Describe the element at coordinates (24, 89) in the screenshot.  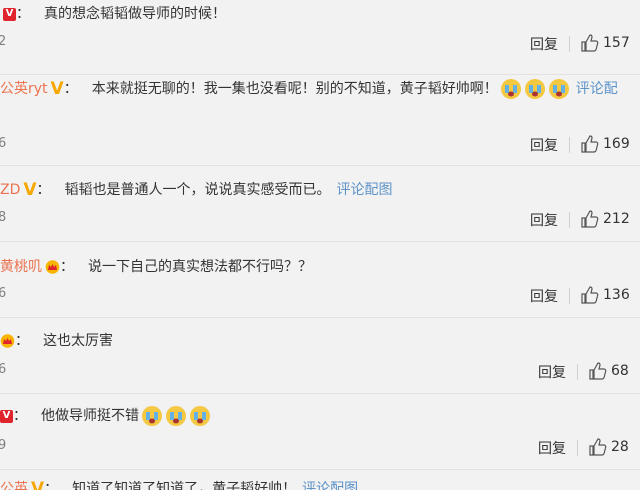
I see `username: 公英ryt` at that location.